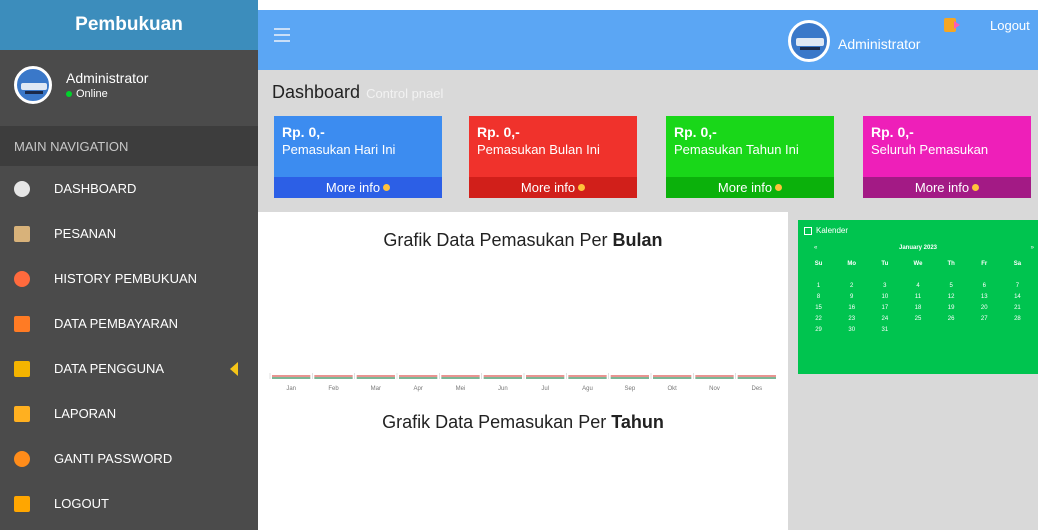 The image size is (1038, 530). I want to click on calendar-day: 21, so click(1017, 308).